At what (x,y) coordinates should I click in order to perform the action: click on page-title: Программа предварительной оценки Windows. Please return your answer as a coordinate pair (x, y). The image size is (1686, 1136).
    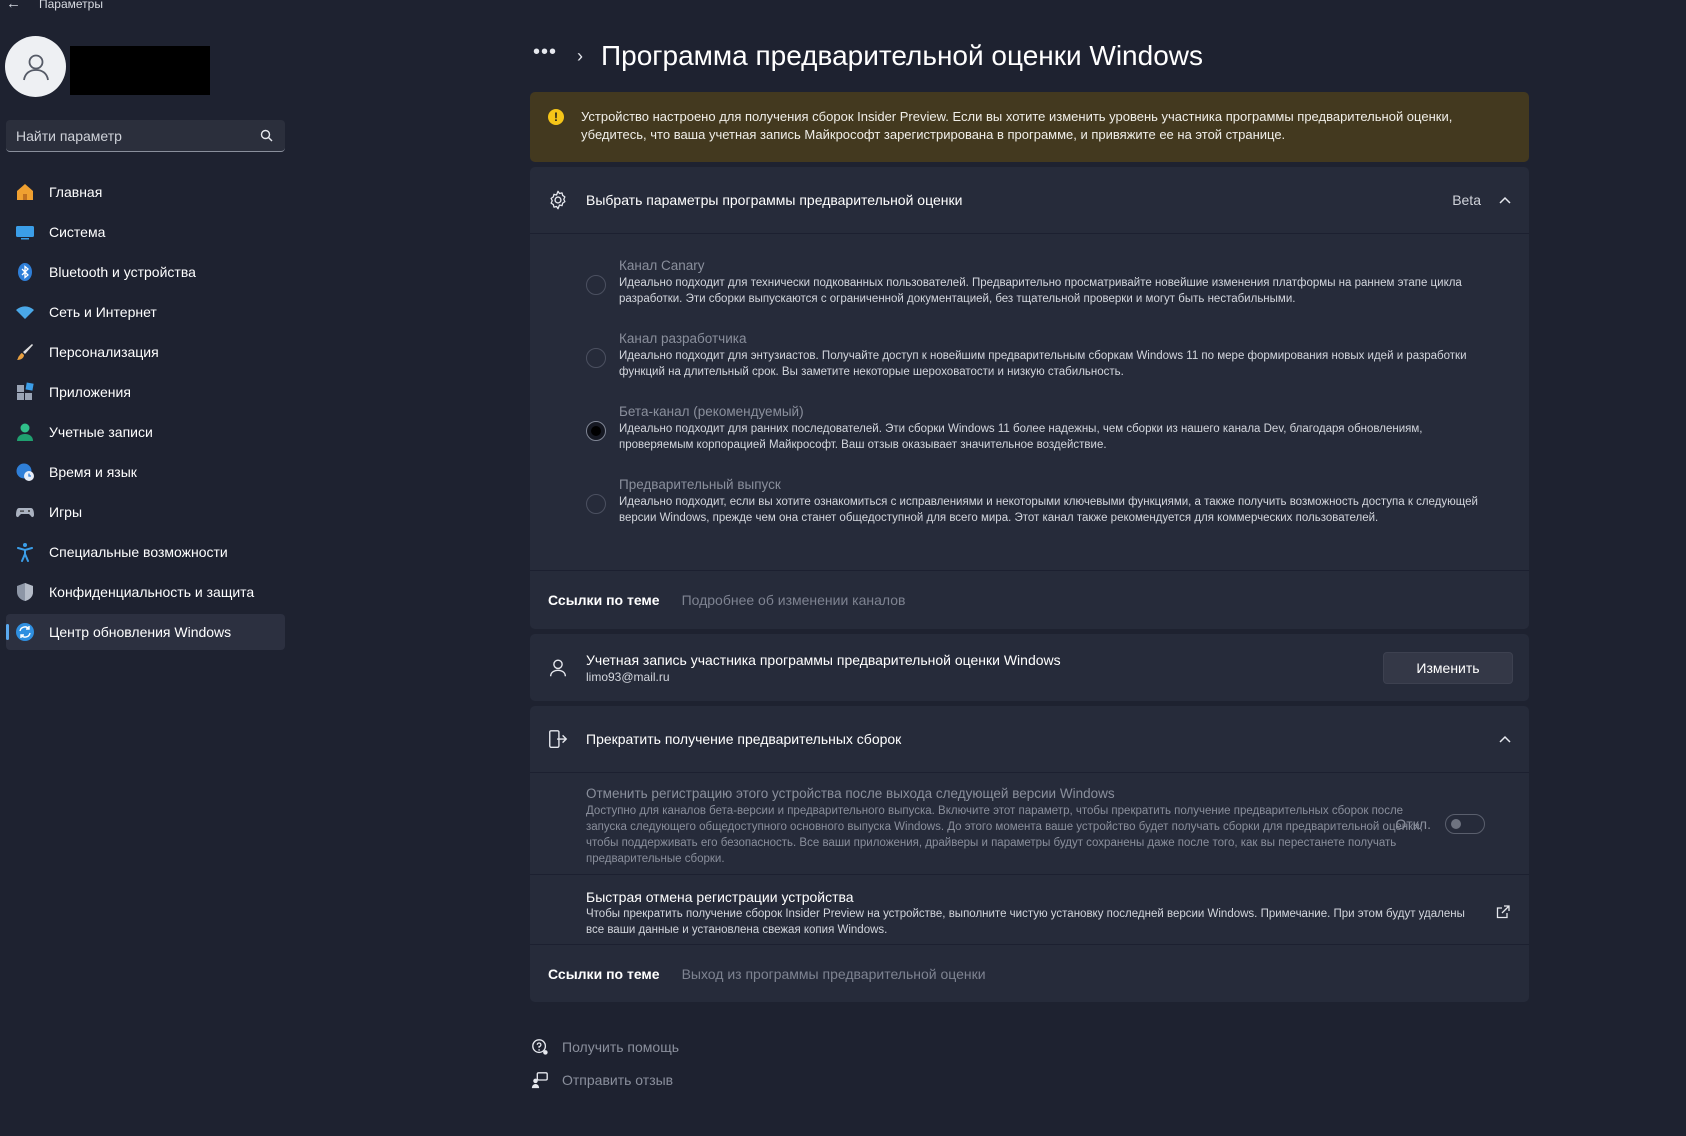
    Looking at the image, I should click on (902, 55).